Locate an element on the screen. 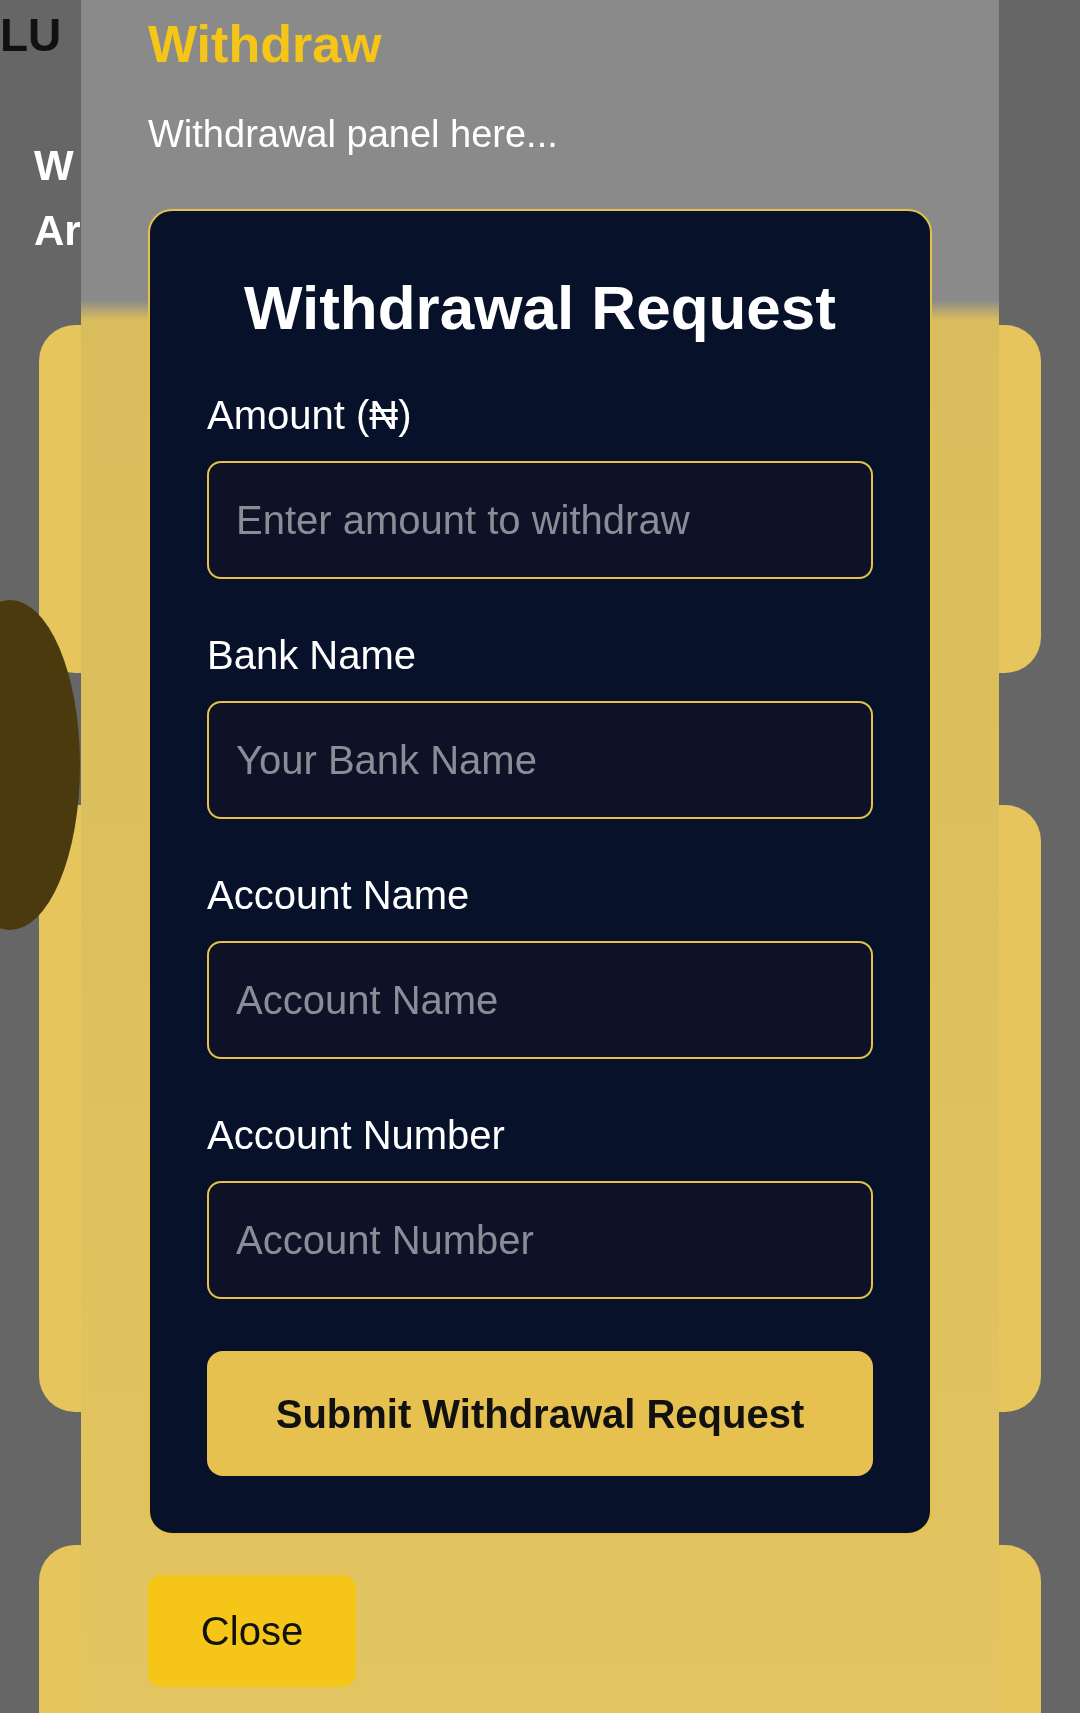  input-field: Account Name is located at coordinates (540, 1000).